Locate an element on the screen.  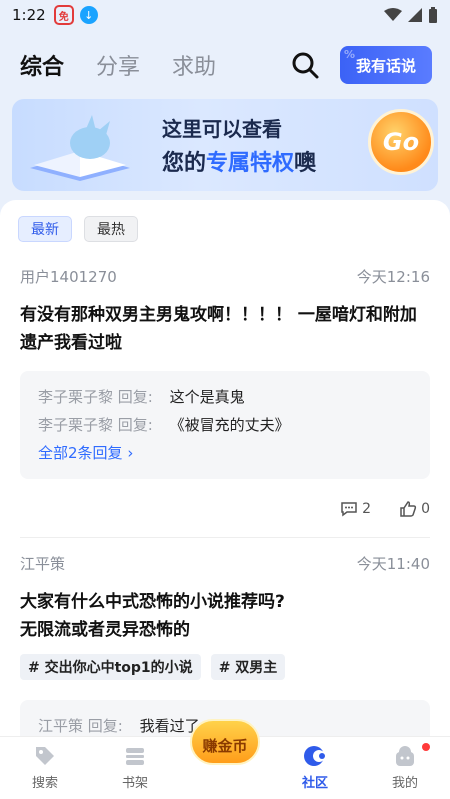
nav-label: 赚金币 is located at coordinates (225, 746).